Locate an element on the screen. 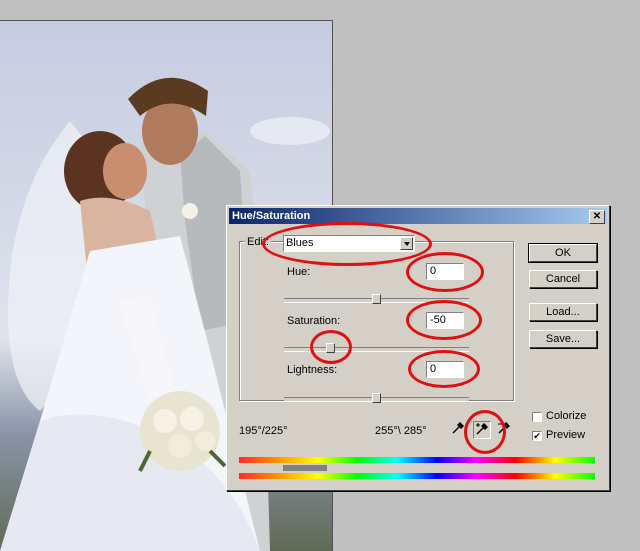 The image size is (640, 551). range-left-text: 195°/225° is located at coordinates (263, 431).